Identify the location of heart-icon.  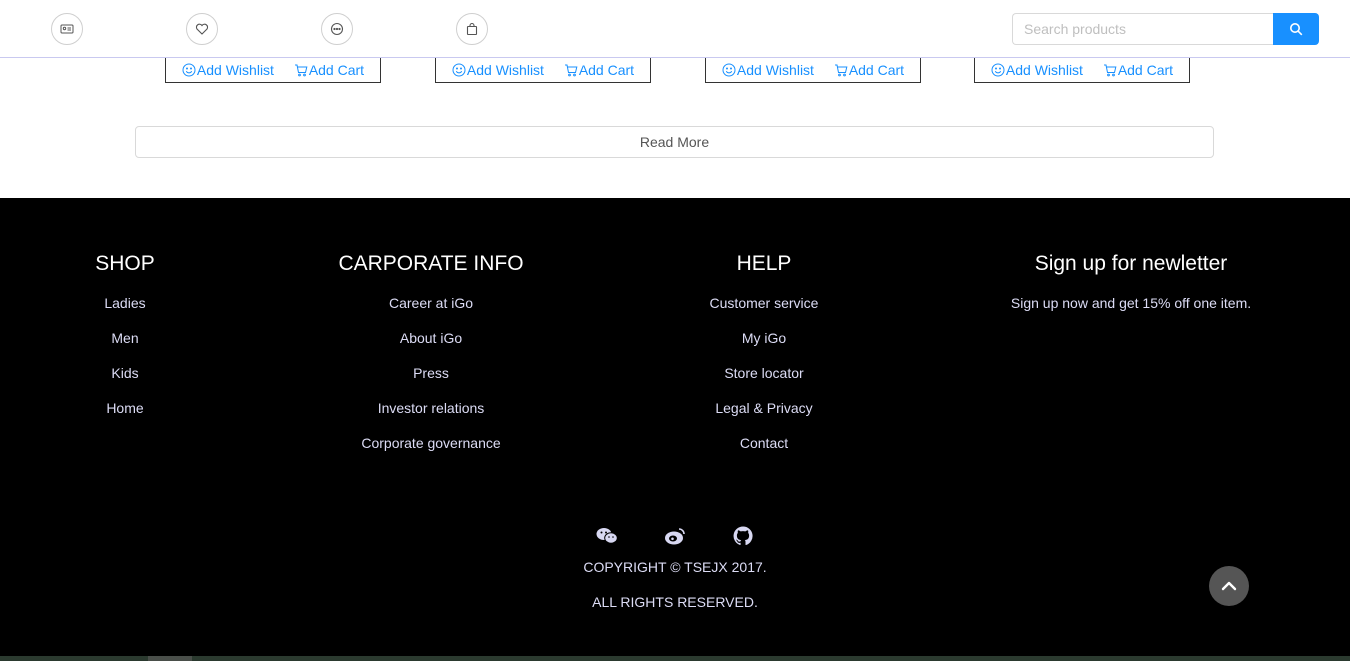
(202, 29).